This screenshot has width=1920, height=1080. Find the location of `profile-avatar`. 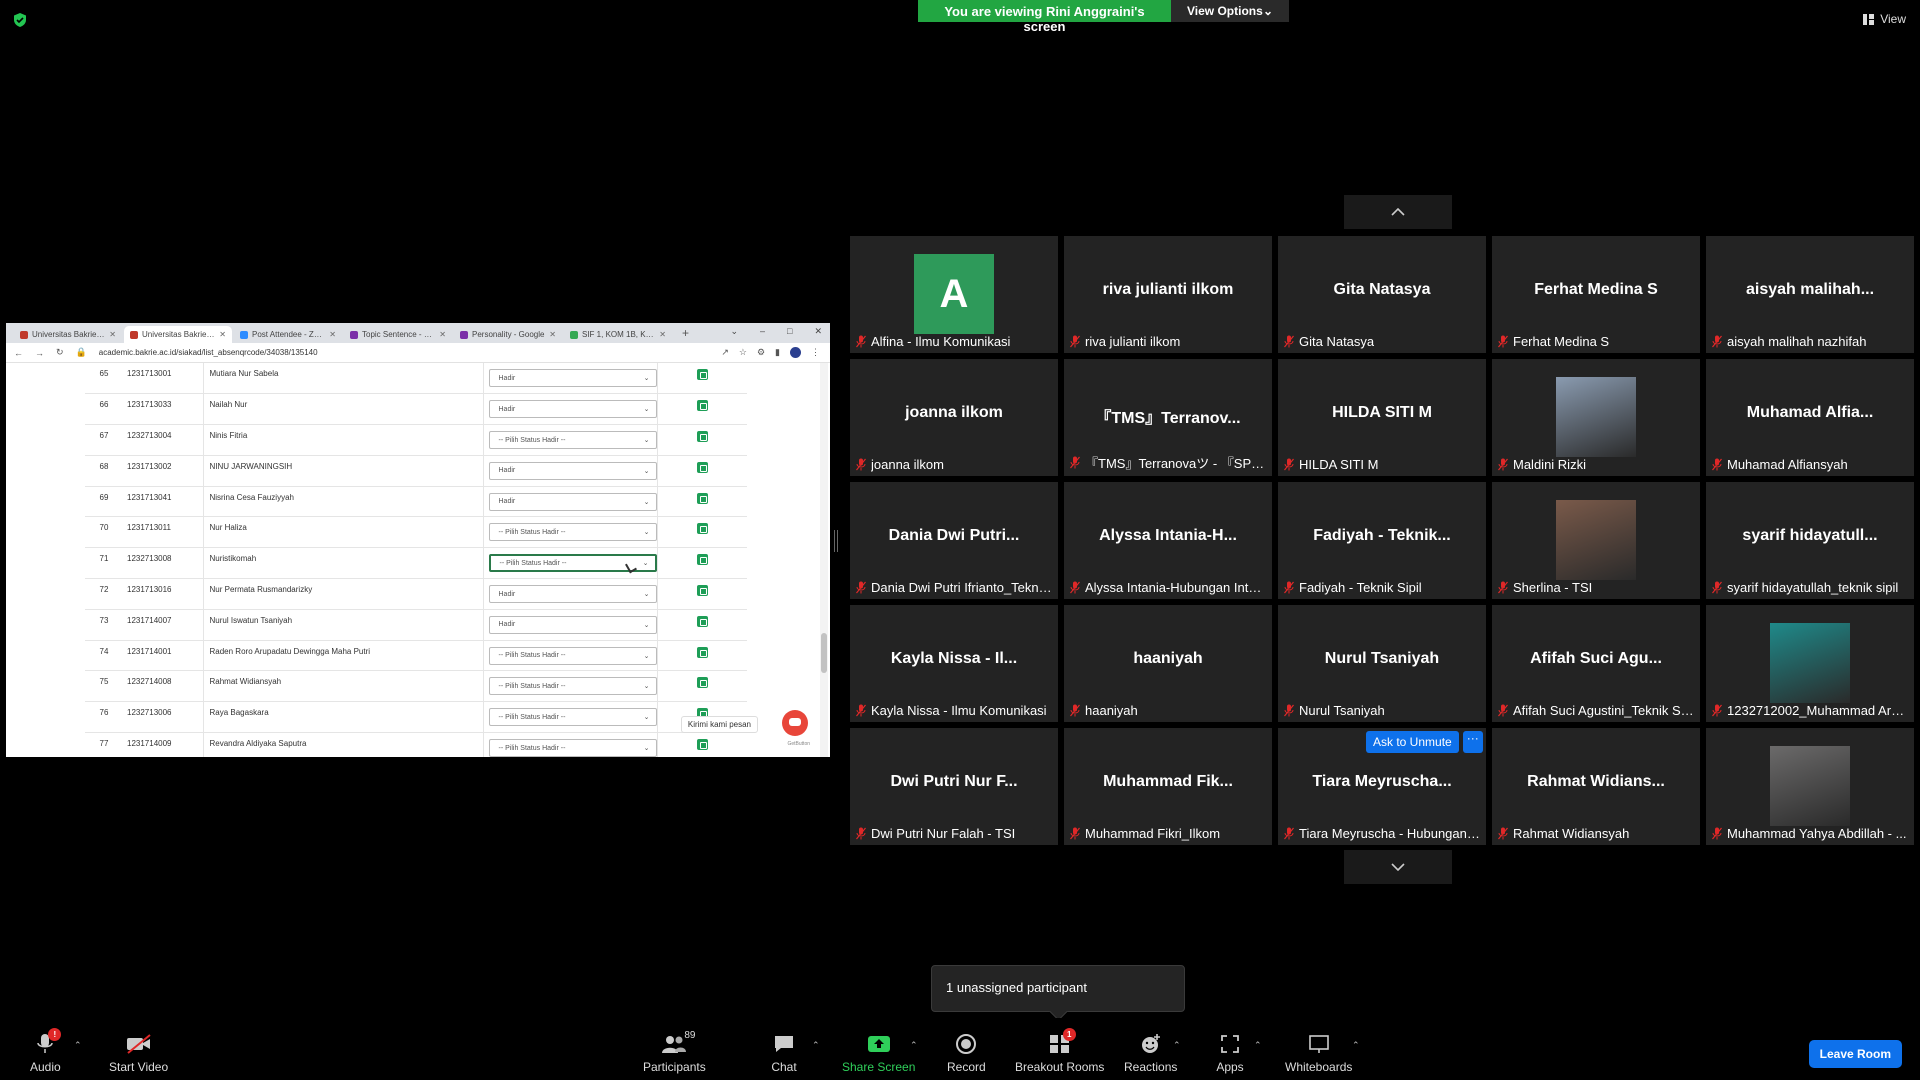

profile-avatar is located at coordinates (795, 352).